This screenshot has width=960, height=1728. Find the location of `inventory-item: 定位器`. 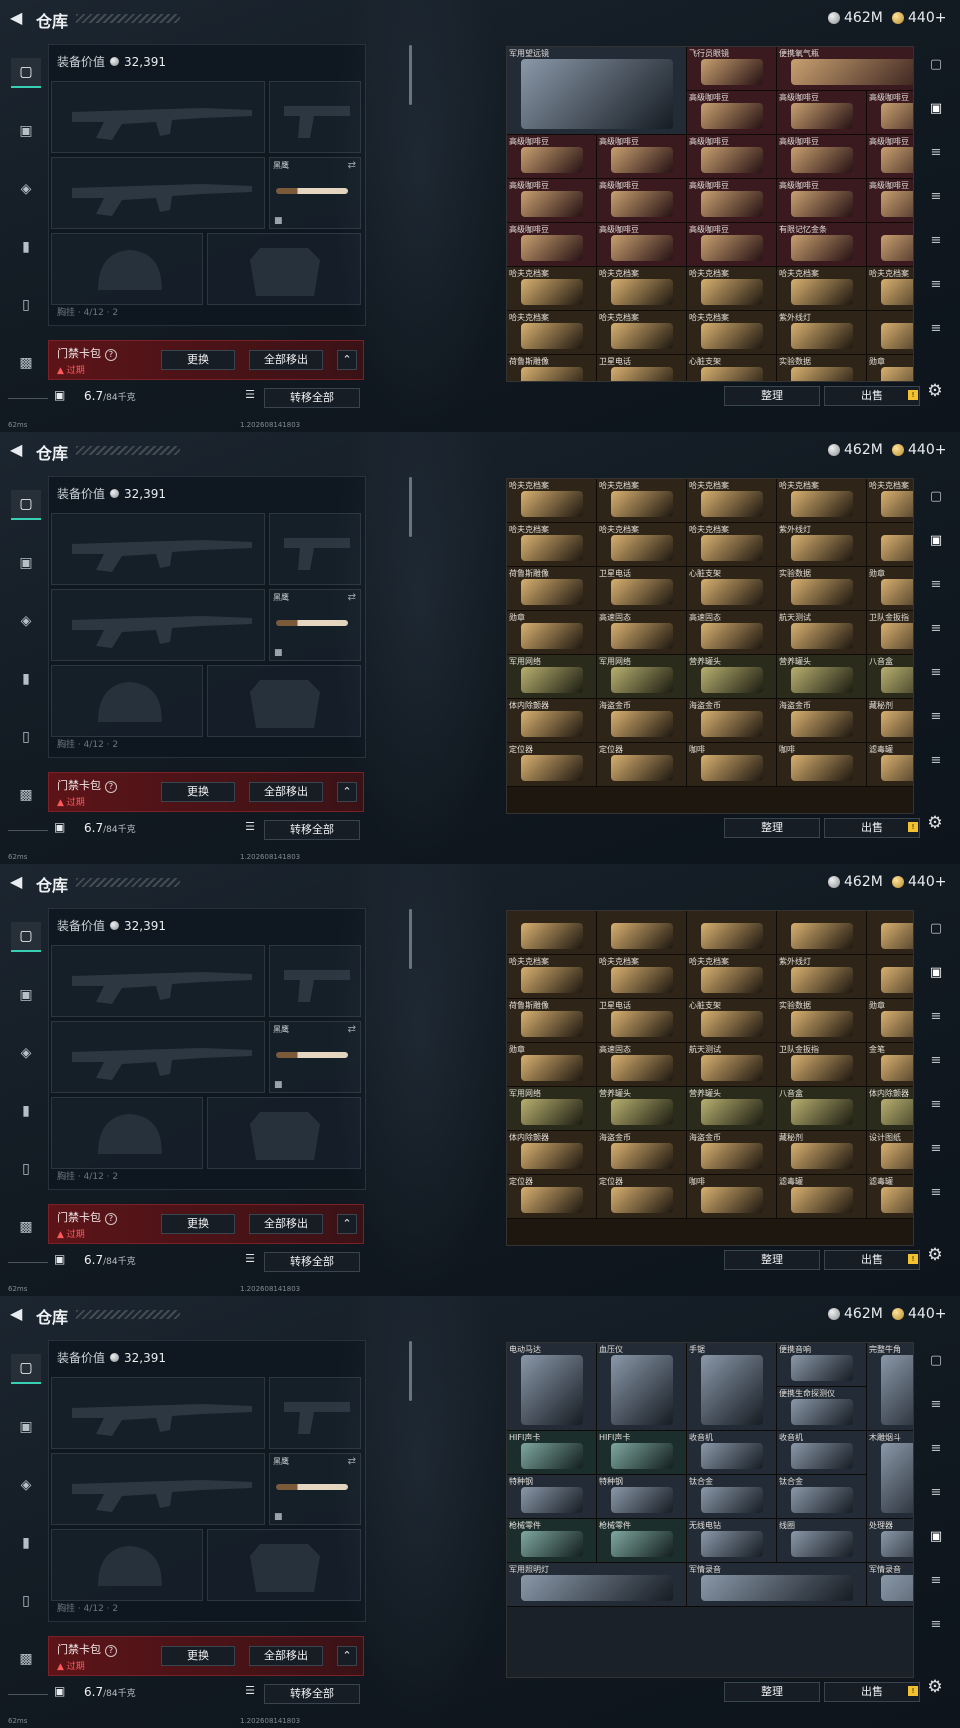

inventory-item: 定位器 is located at coordinates (642, 765).